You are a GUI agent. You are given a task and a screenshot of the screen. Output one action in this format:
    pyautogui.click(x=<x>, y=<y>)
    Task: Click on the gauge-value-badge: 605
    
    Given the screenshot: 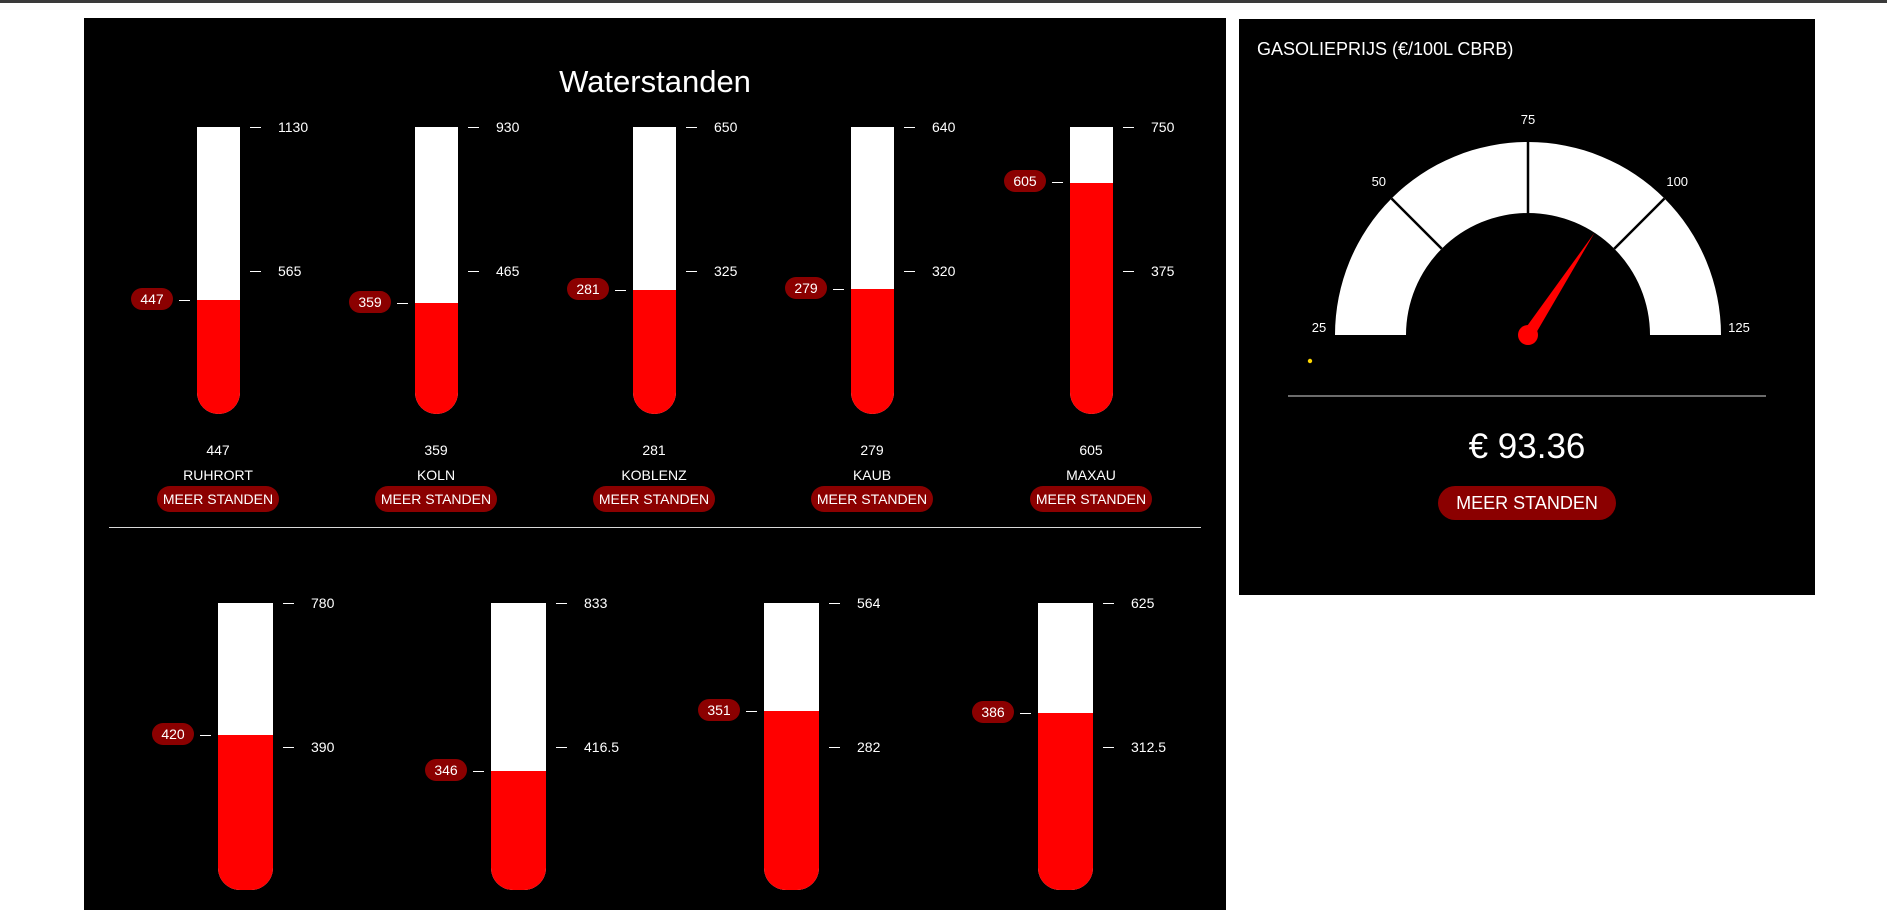 What is the action you would take?
    pyautogui.click(x=1025, y=181)
    